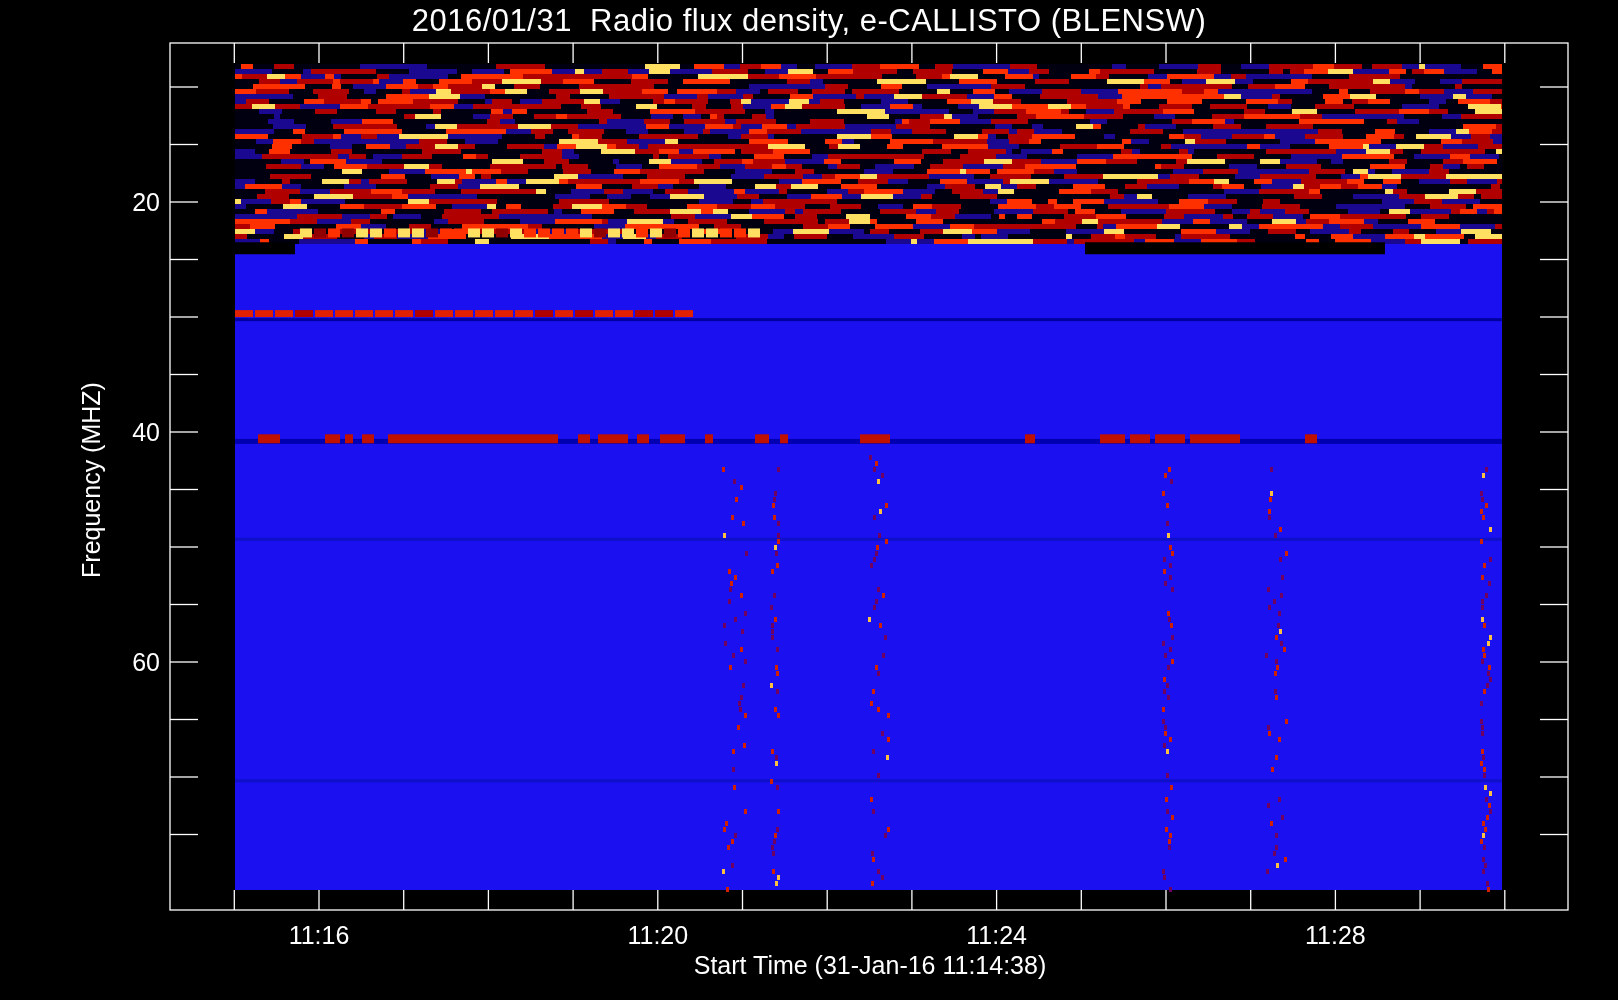 The width and height of the screenshot is (1618, 1000). Describe the element at coordinates (146, 432) in the screenshot. I see `y-tick-label: 40` at that location.